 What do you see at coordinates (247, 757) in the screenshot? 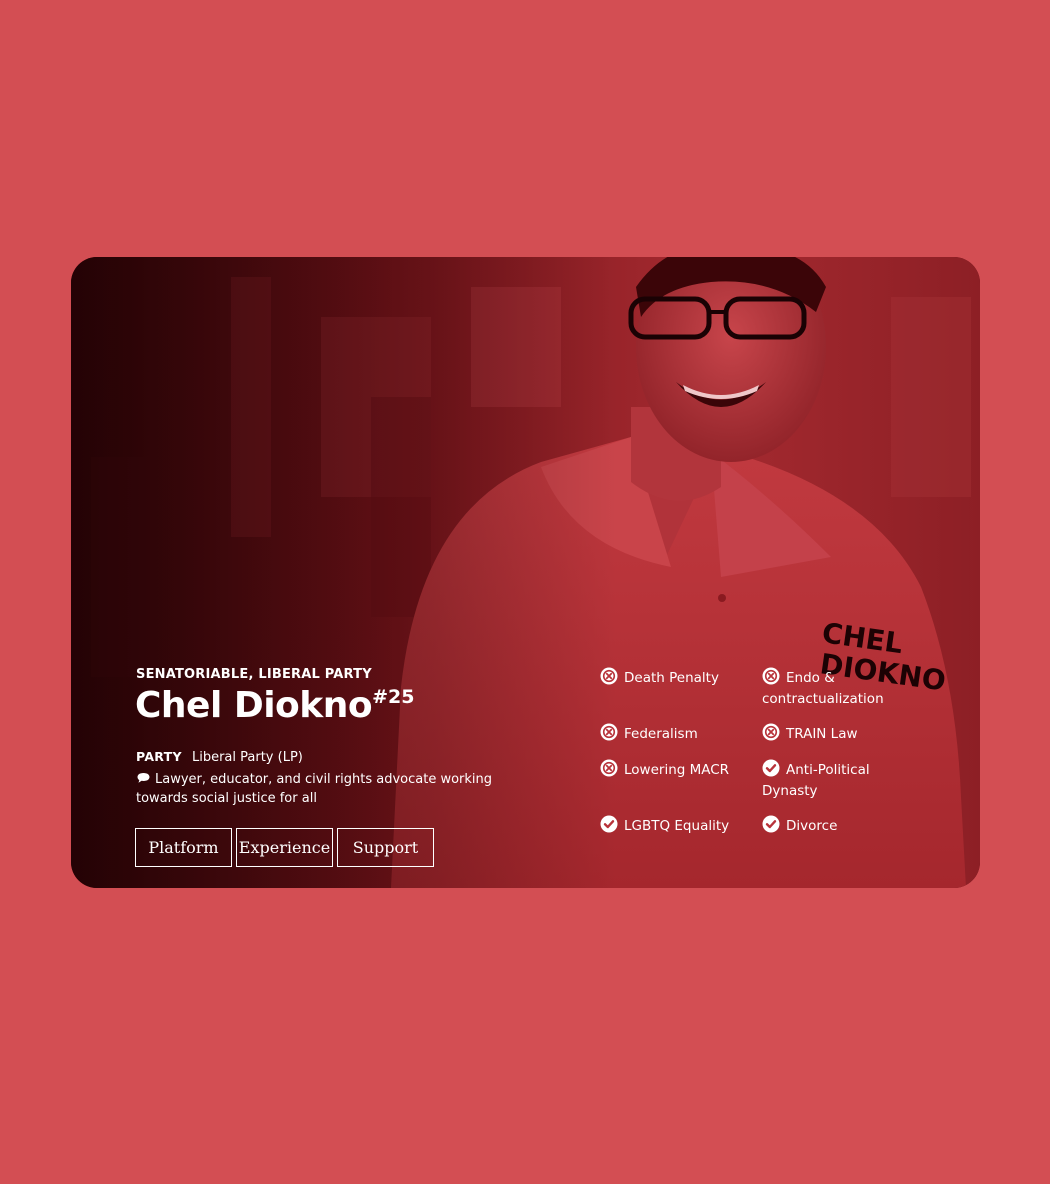
I see `party-value: Liberal Party (LP)` at bounding box center [247, 757].